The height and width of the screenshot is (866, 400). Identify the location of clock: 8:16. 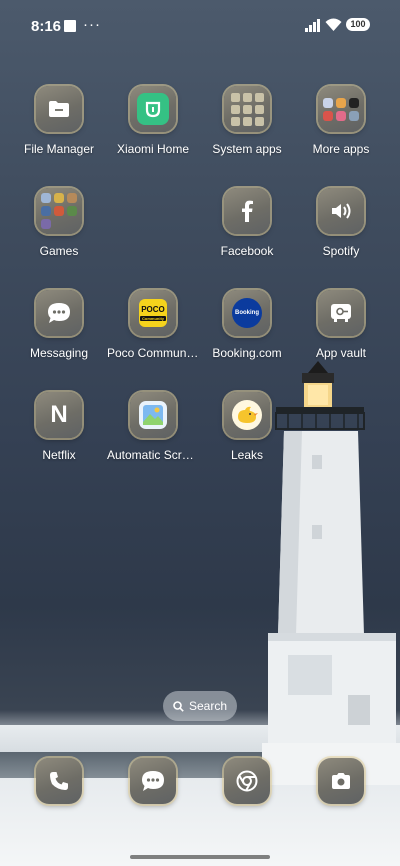
(46, 26).